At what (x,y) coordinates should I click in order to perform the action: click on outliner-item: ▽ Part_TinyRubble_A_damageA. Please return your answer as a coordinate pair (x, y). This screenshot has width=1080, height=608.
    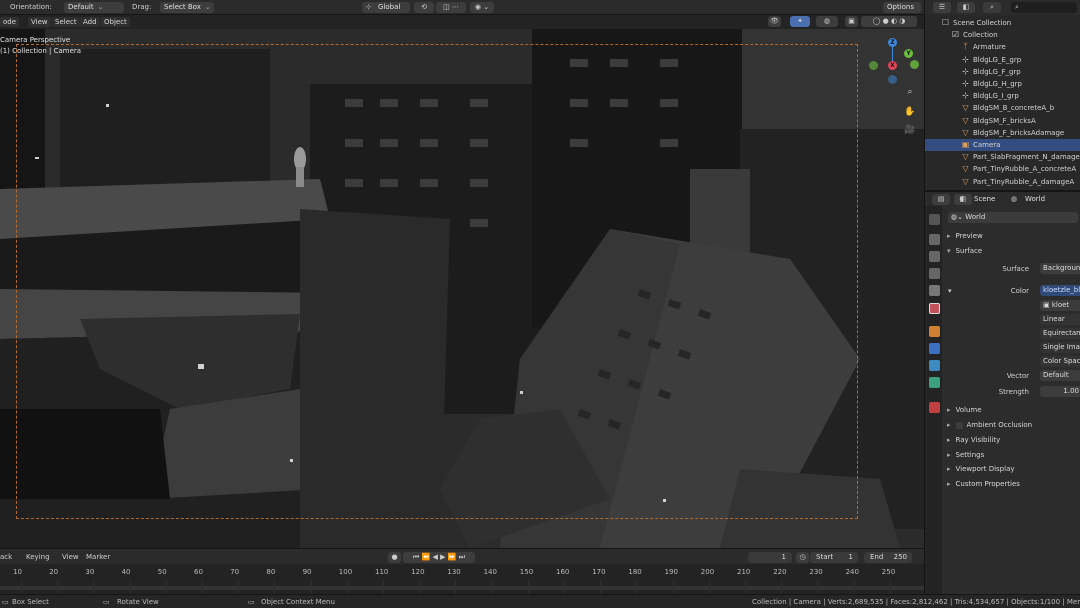
    Looking at the image, I should click on (1002, 182).